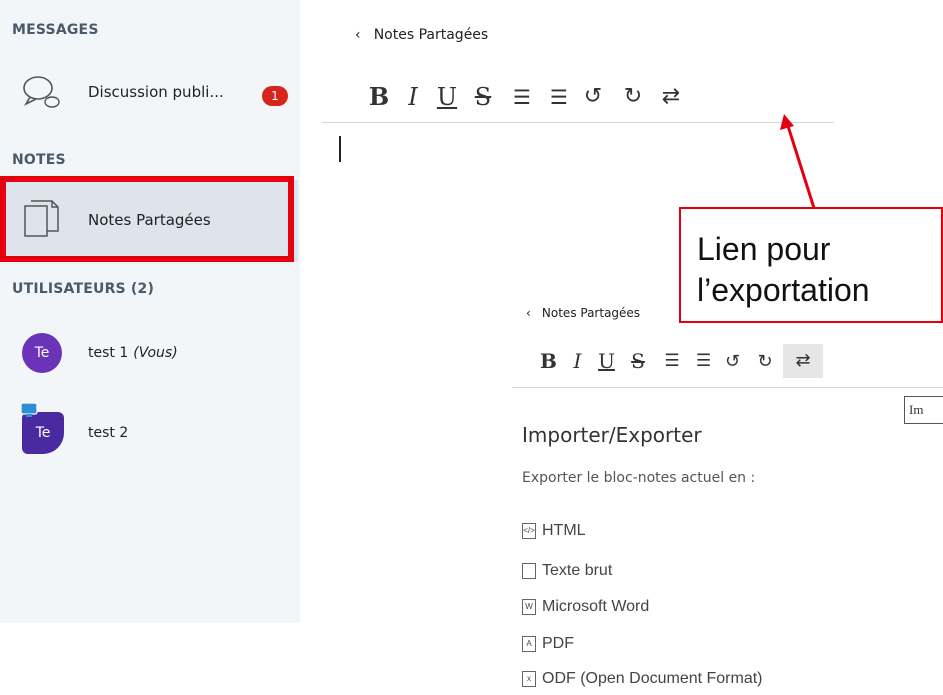  I want to click on pdf-file-icon: A, so click(529, 644).